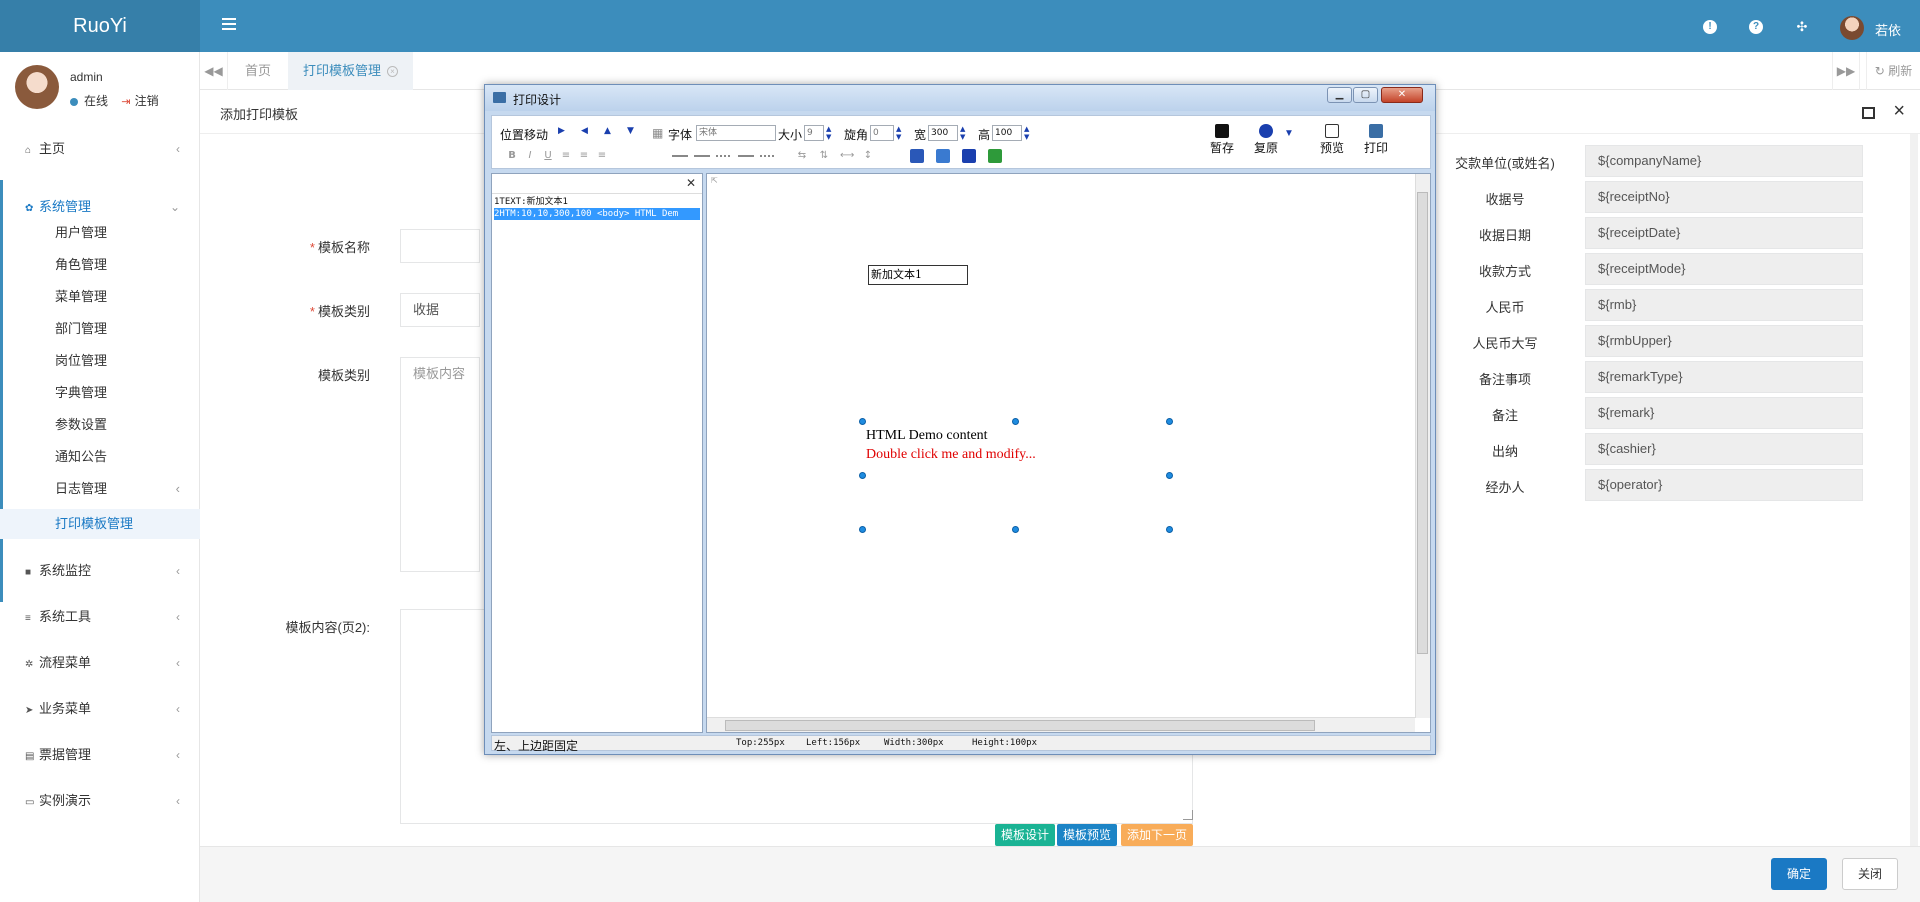 This screenshot has height=902, width=1920. What do you see at coordinates (1724, 341) in the screenshot?
I see `field-value: ${rmbUpper}` at bounding box center [1724, 341].